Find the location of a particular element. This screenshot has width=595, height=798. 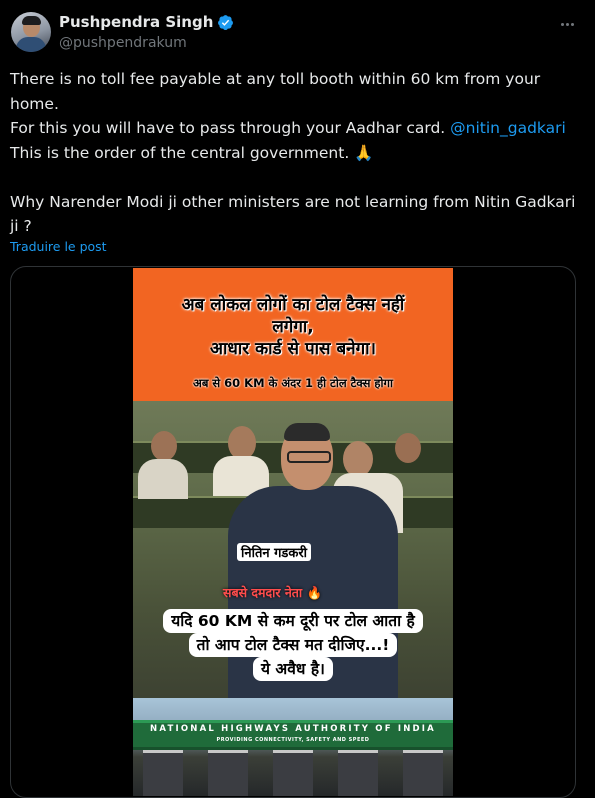

avatar is located at coordinates (31, 32).